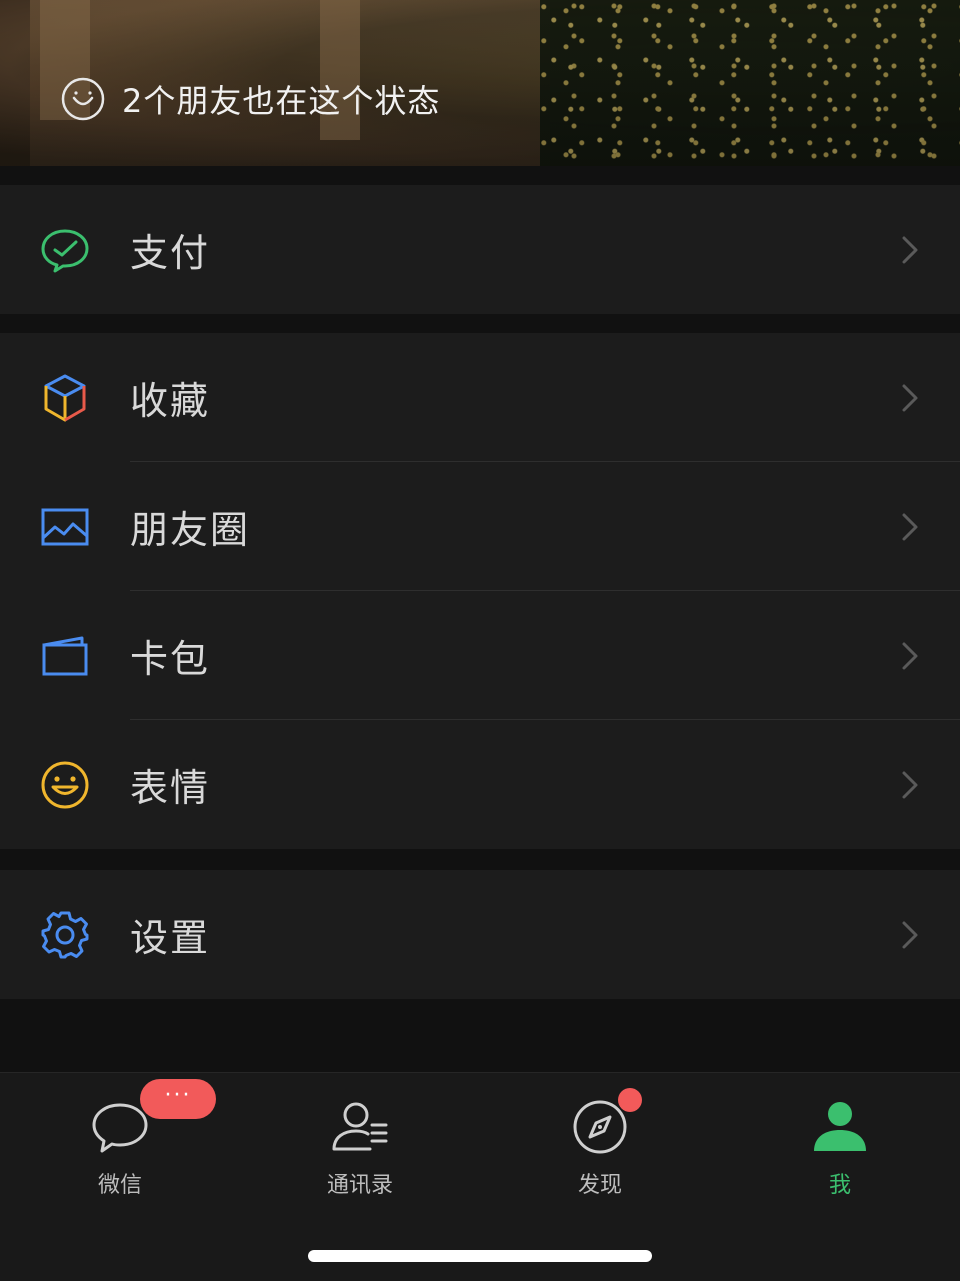  Describe the element at coordinates (65, 785) in the screenshot. I see `sticker-smile-icon` at that location.